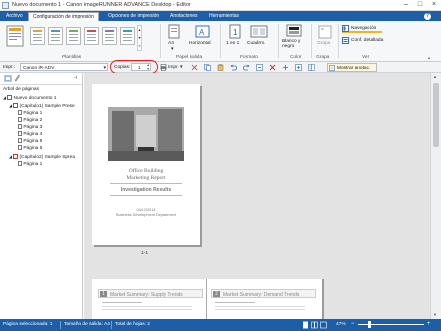 The height and width of the screenshot is (331, 441). What do you see at coordinates (42, 105) in the screenshot?
I see `tree-node-chapter1: ◢ (Capítulo1) Sample Prese` at bounding box center [42, 105].